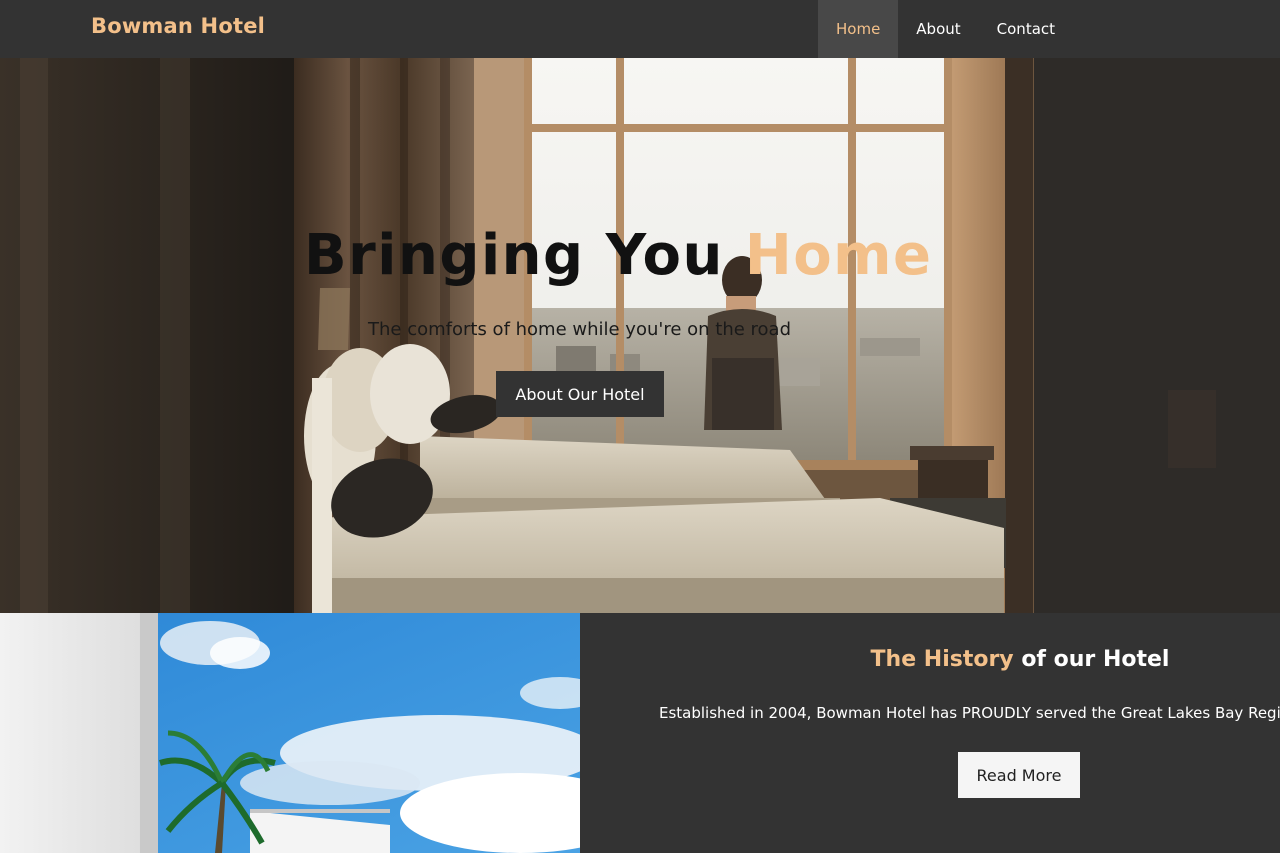  Describe the element at coordinates (640, 29) in the screenshot. I see `navbar: Bowman Hotel Home About Contact` at that location.